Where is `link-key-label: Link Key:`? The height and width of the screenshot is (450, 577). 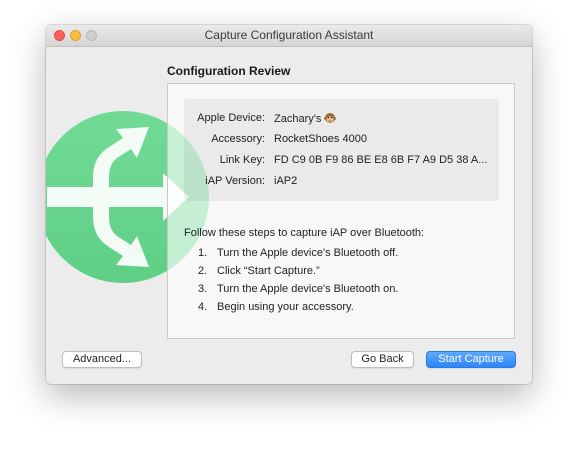
link-key-label: Link Key: is located at coordinates (242, 160).